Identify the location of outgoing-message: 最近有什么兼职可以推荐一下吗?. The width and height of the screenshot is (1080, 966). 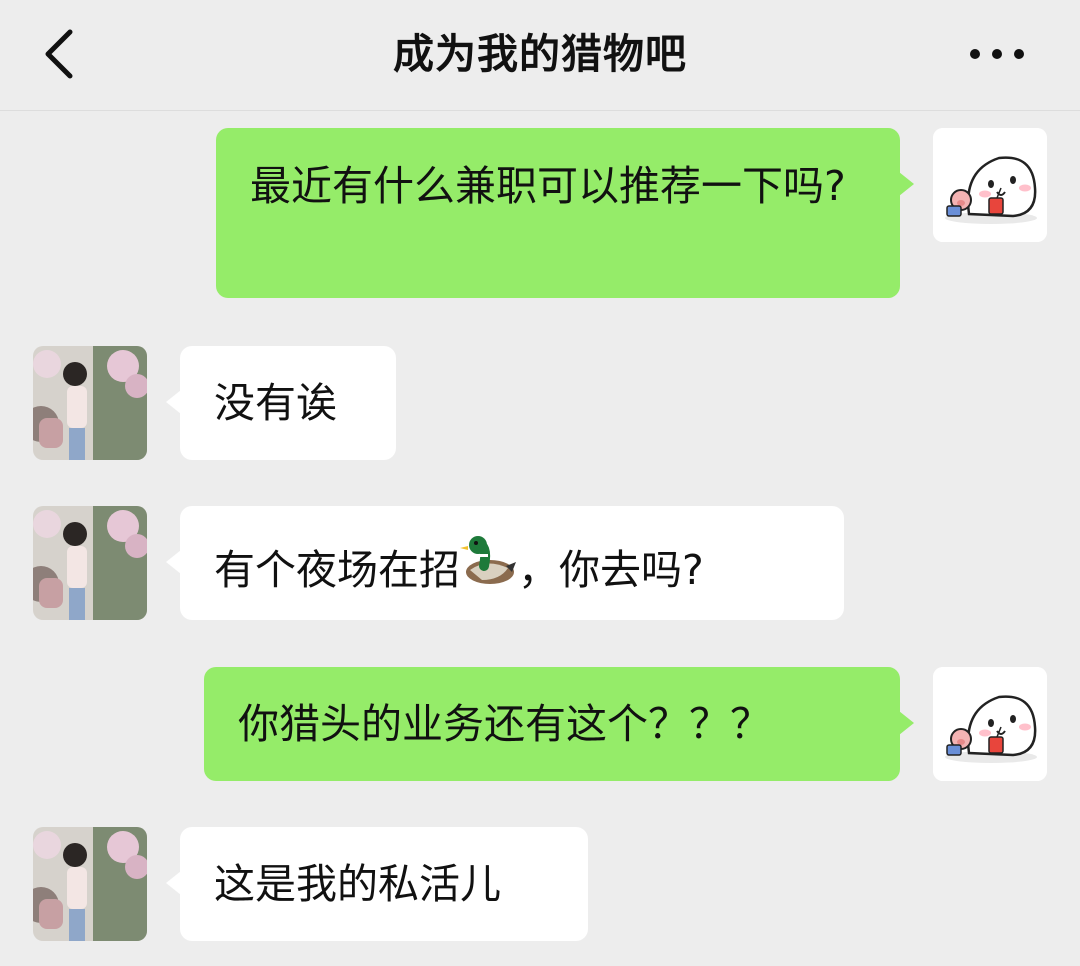
(565, 213).